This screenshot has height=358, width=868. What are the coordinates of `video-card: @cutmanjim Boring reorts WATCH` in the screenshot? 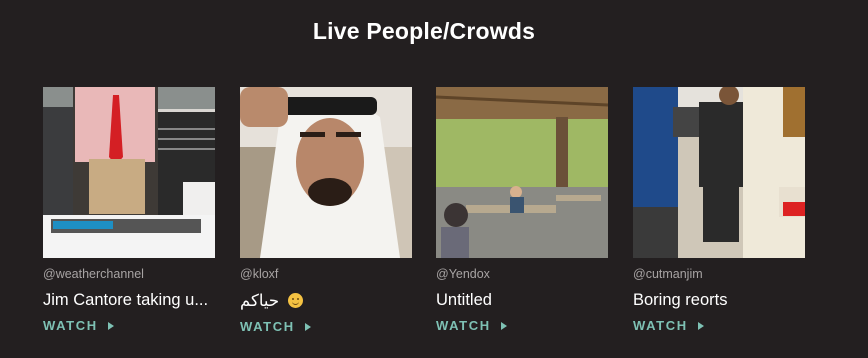 It's located at (719, 211).